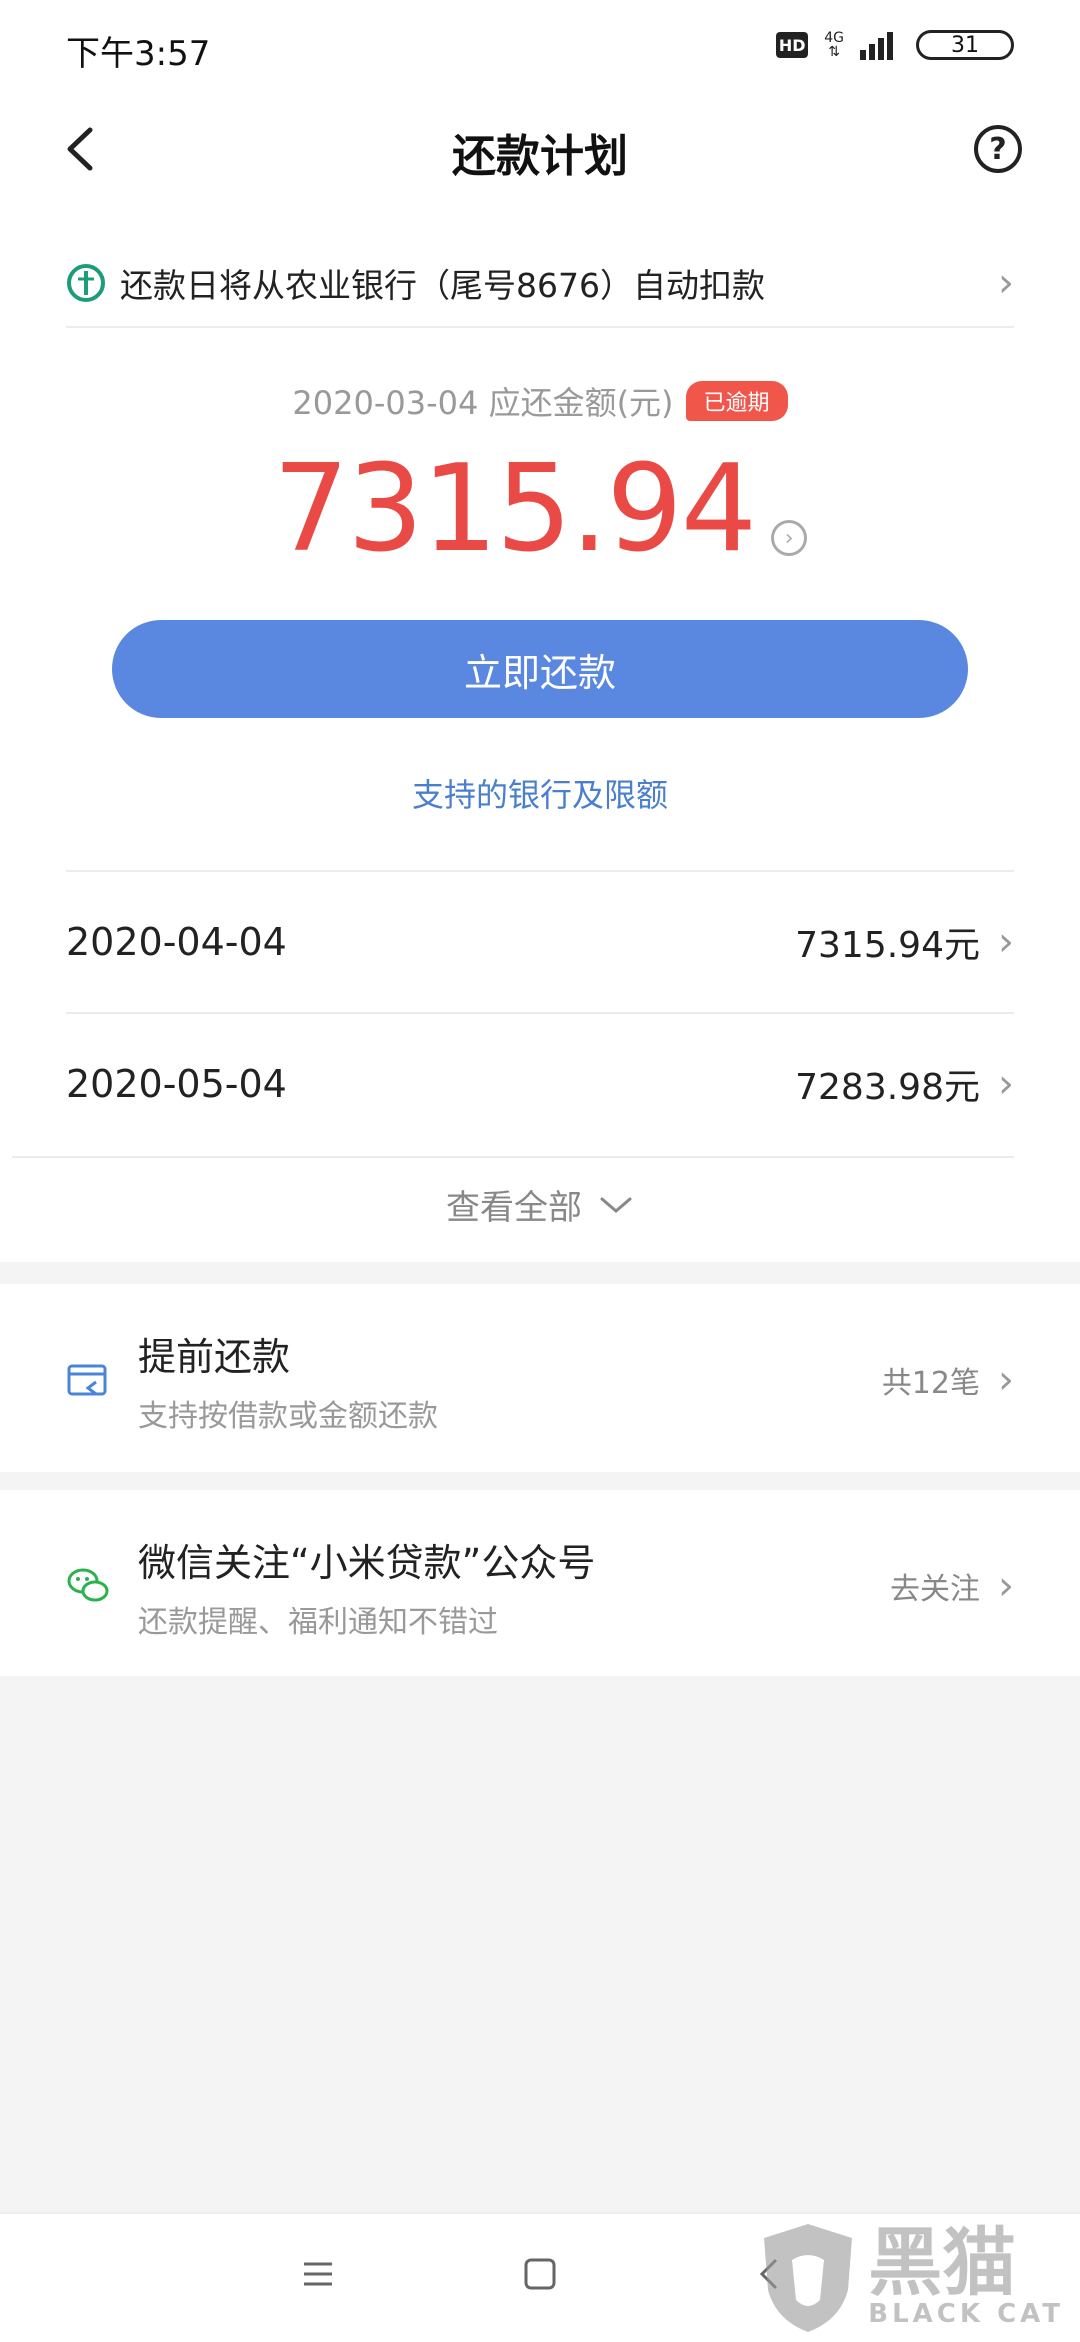  Describe the element at coordinates (87, 1380) in the screenshot. I see `early-repay-icon` at that location.